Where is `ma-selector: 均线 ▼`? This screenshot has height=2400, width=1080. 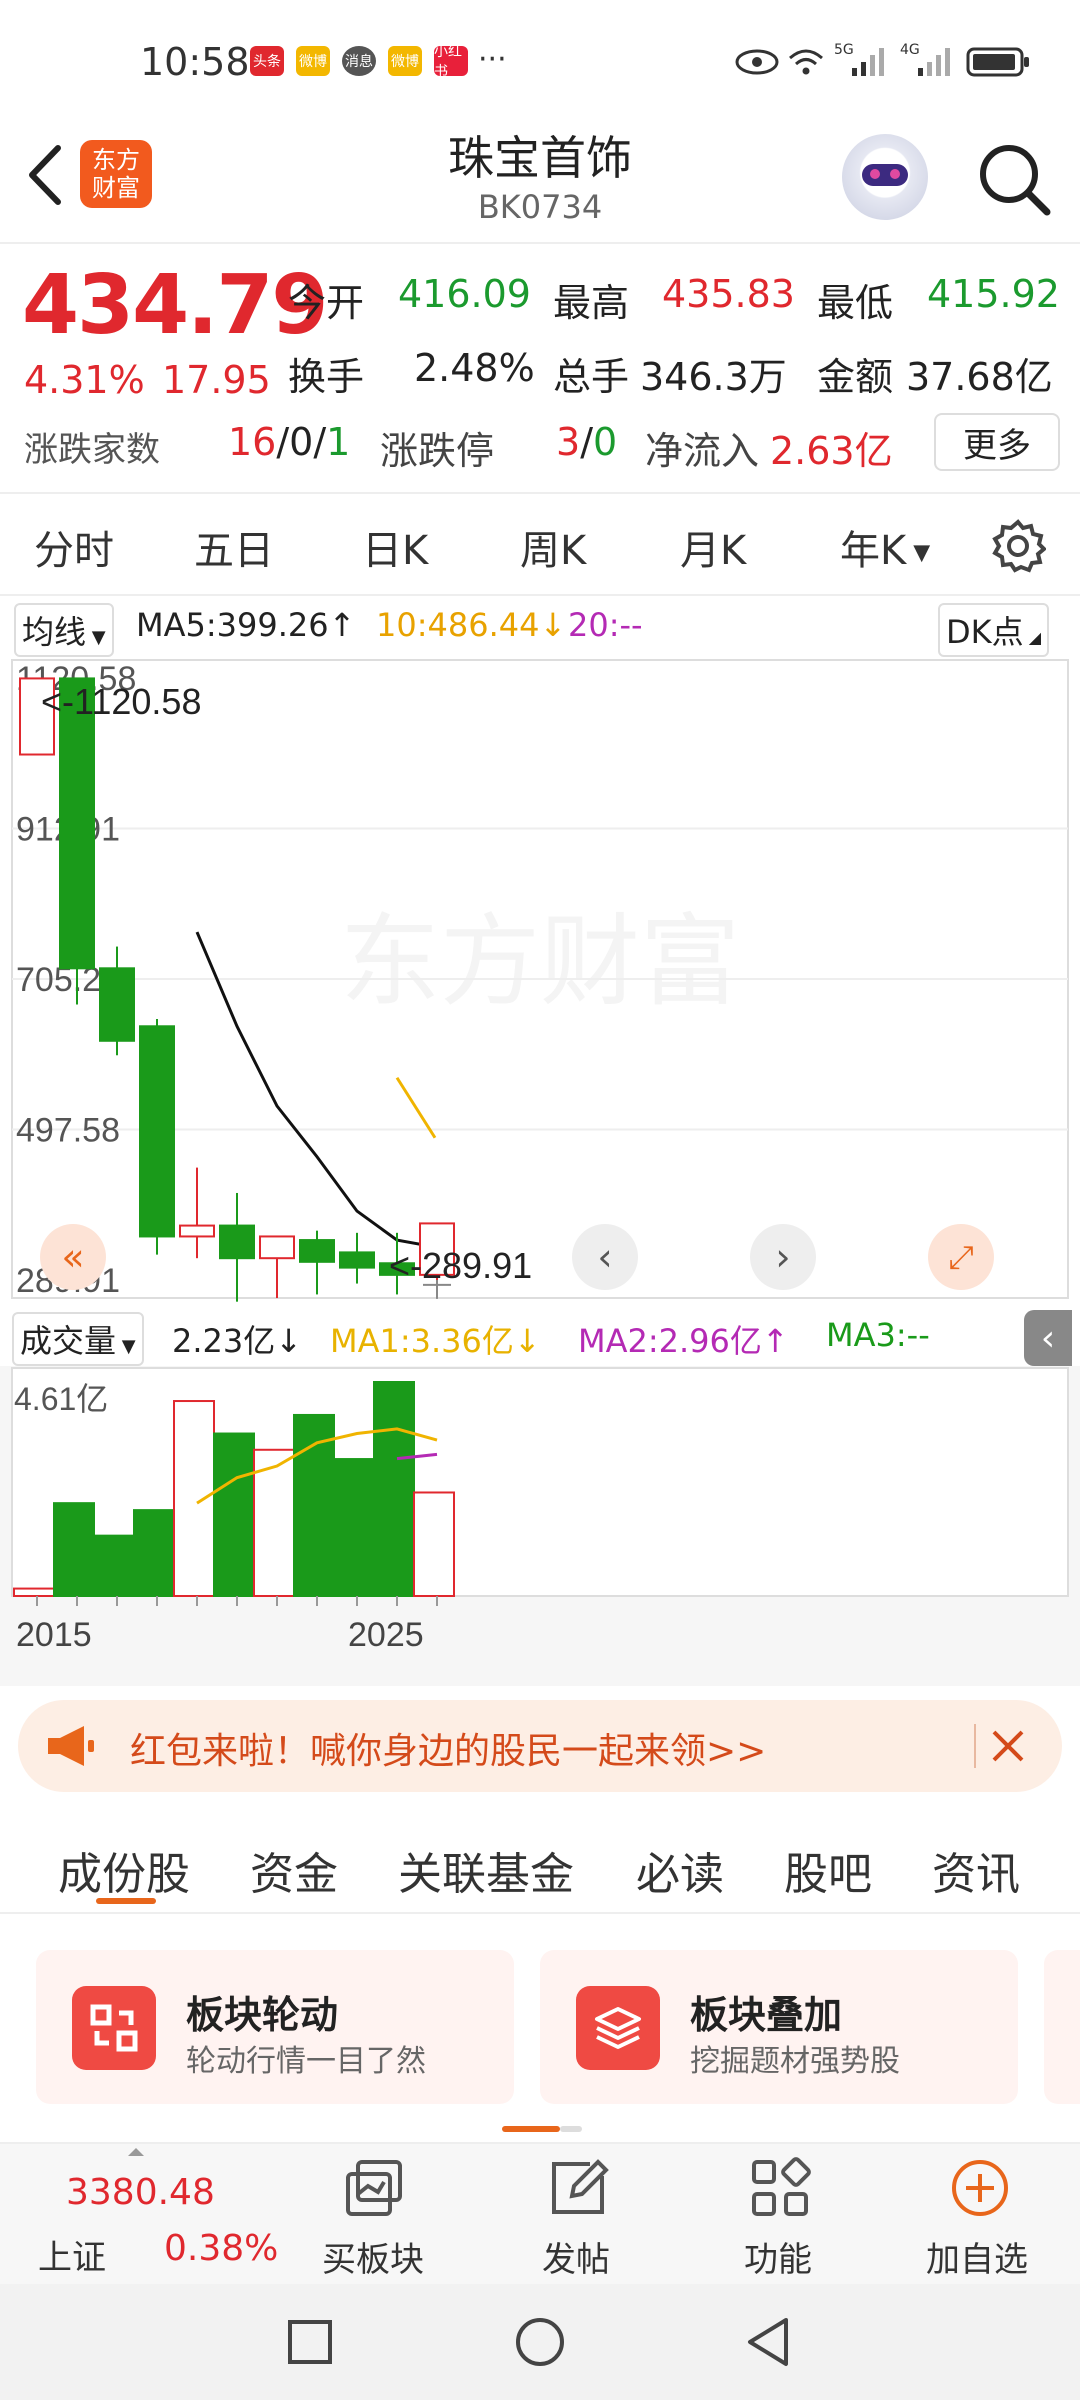
ma-selector: 均线 ▼ is located at coordinates (64, 630).